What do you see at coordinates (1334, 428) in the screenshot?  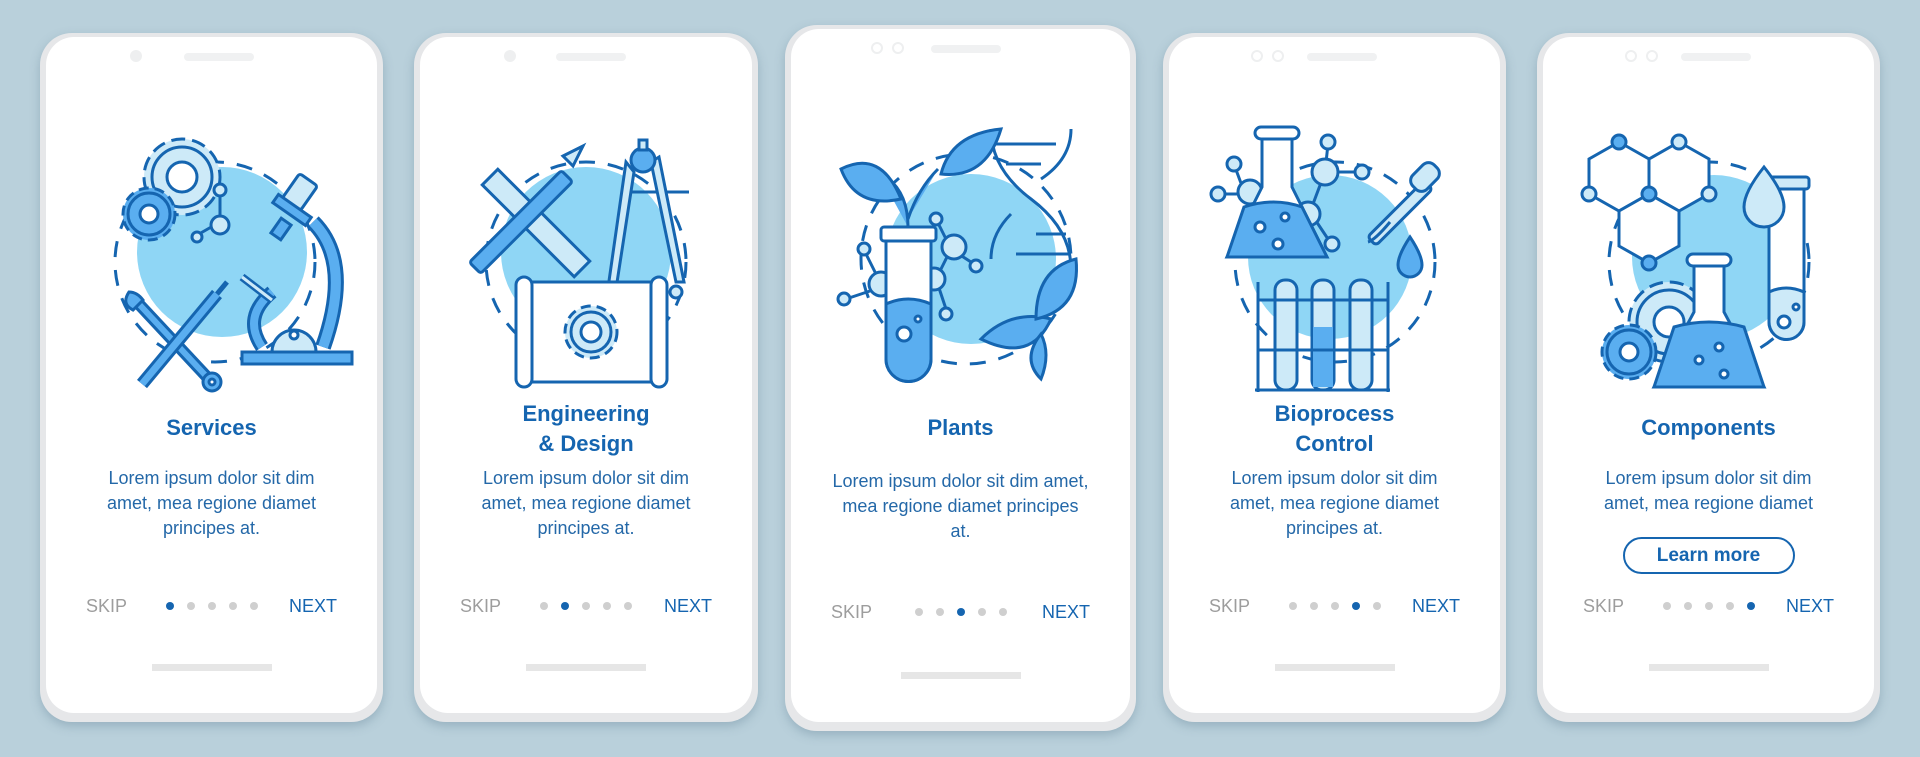 I see `screen-title: Bioprocess Control` at bounding box center [1334, 428].